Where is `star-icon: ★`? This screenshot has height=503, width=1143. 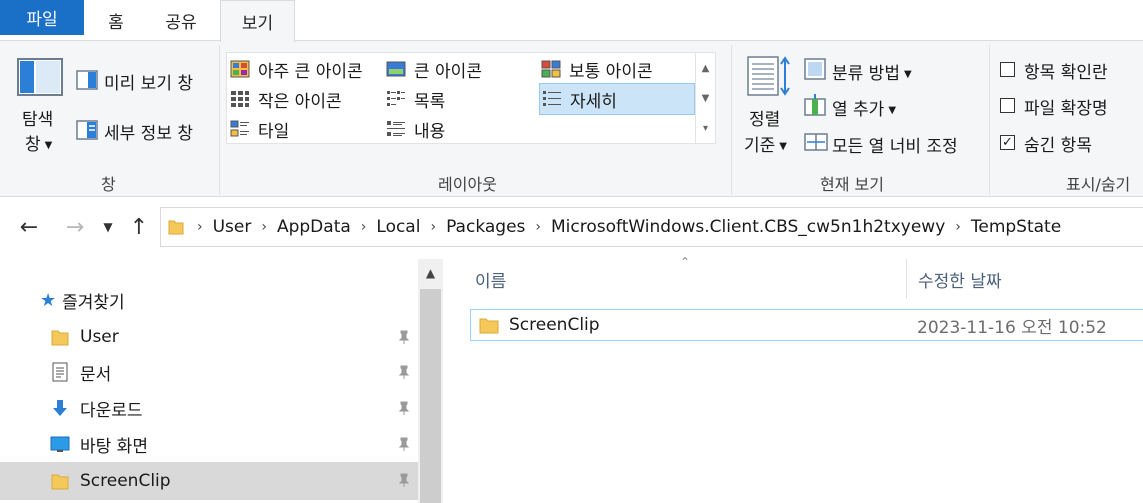 star-icon: ★ is located at coordinates (48, 300).